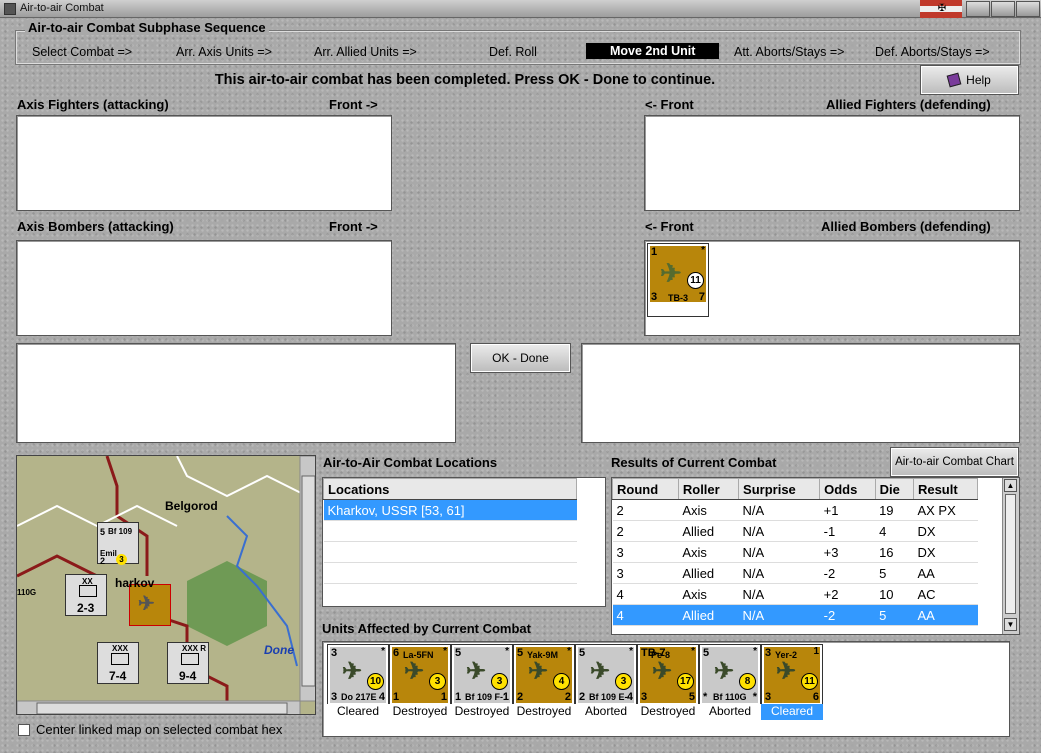  What do you see at coordinates (669, 226) in the screenshot?
I see `allied-bombers-front-label: <- Front` at bounding box center [669, 226].